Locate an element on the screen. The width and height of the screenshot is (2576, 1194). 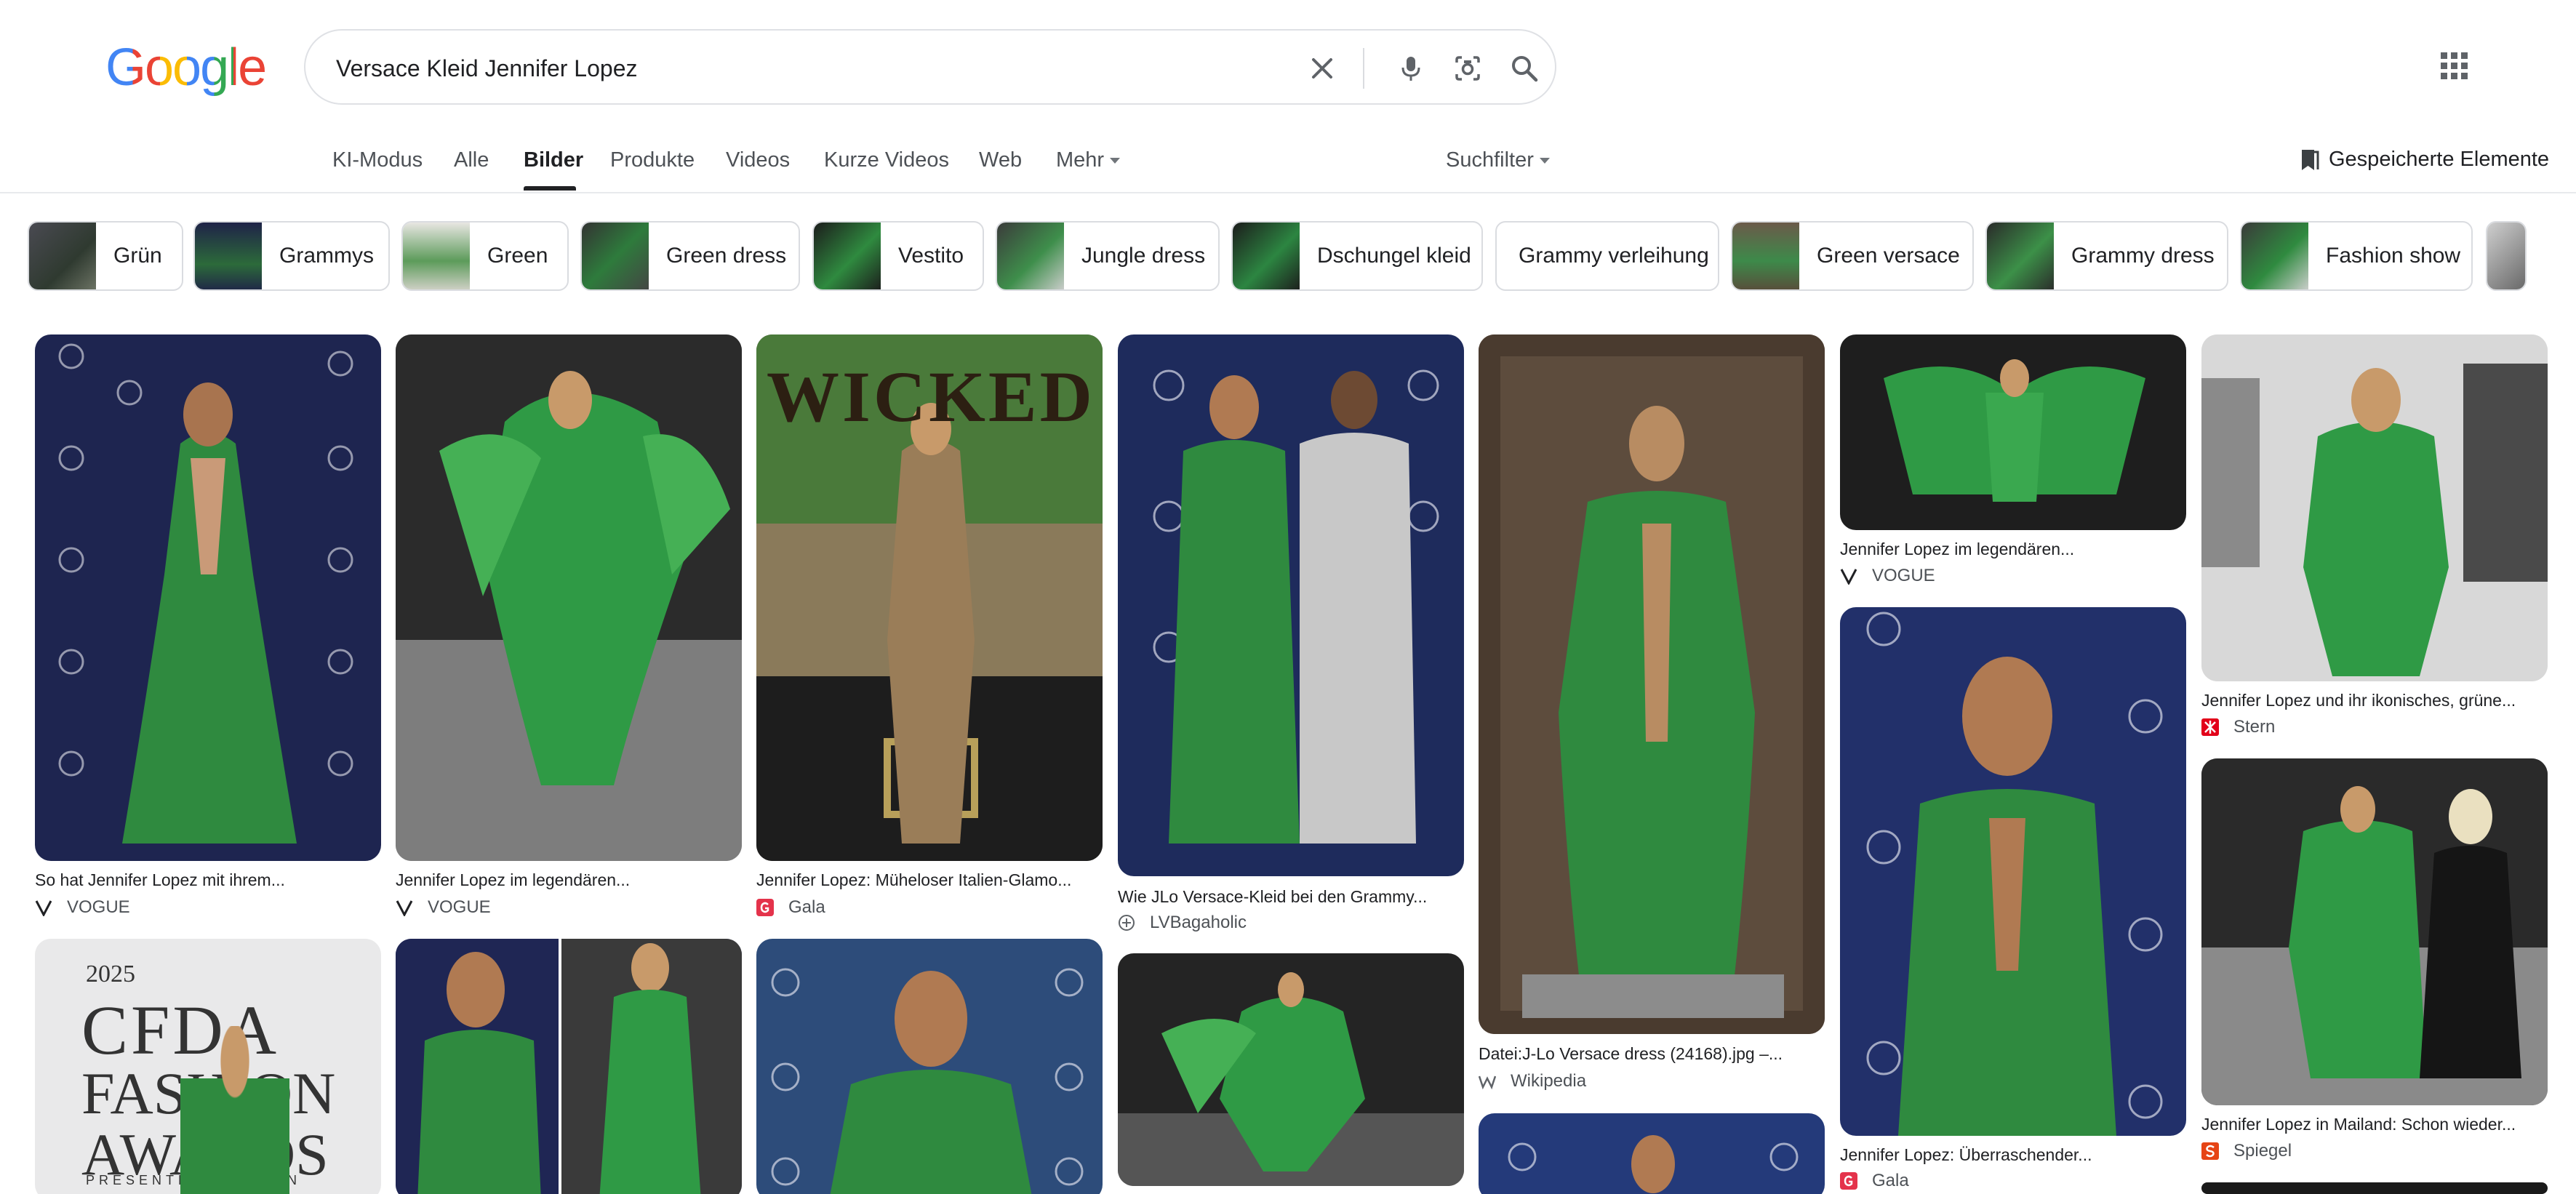
chevron-down-icon is located at coordinates (1544, 161).